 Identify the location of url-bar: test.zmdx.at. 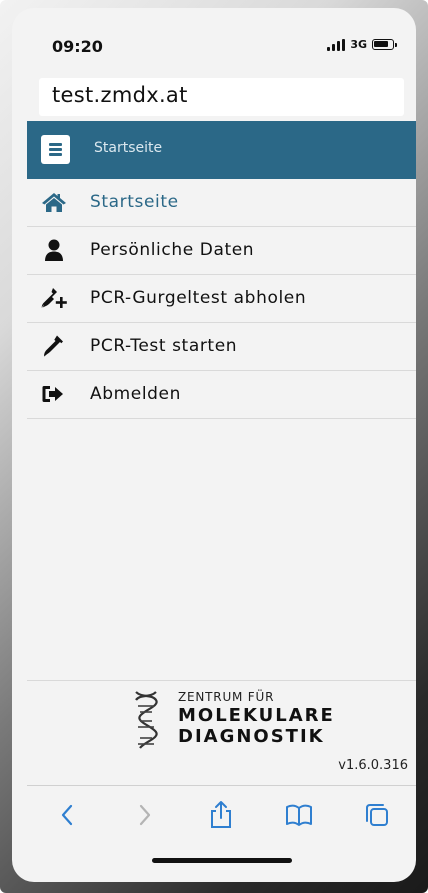
(221, 97).